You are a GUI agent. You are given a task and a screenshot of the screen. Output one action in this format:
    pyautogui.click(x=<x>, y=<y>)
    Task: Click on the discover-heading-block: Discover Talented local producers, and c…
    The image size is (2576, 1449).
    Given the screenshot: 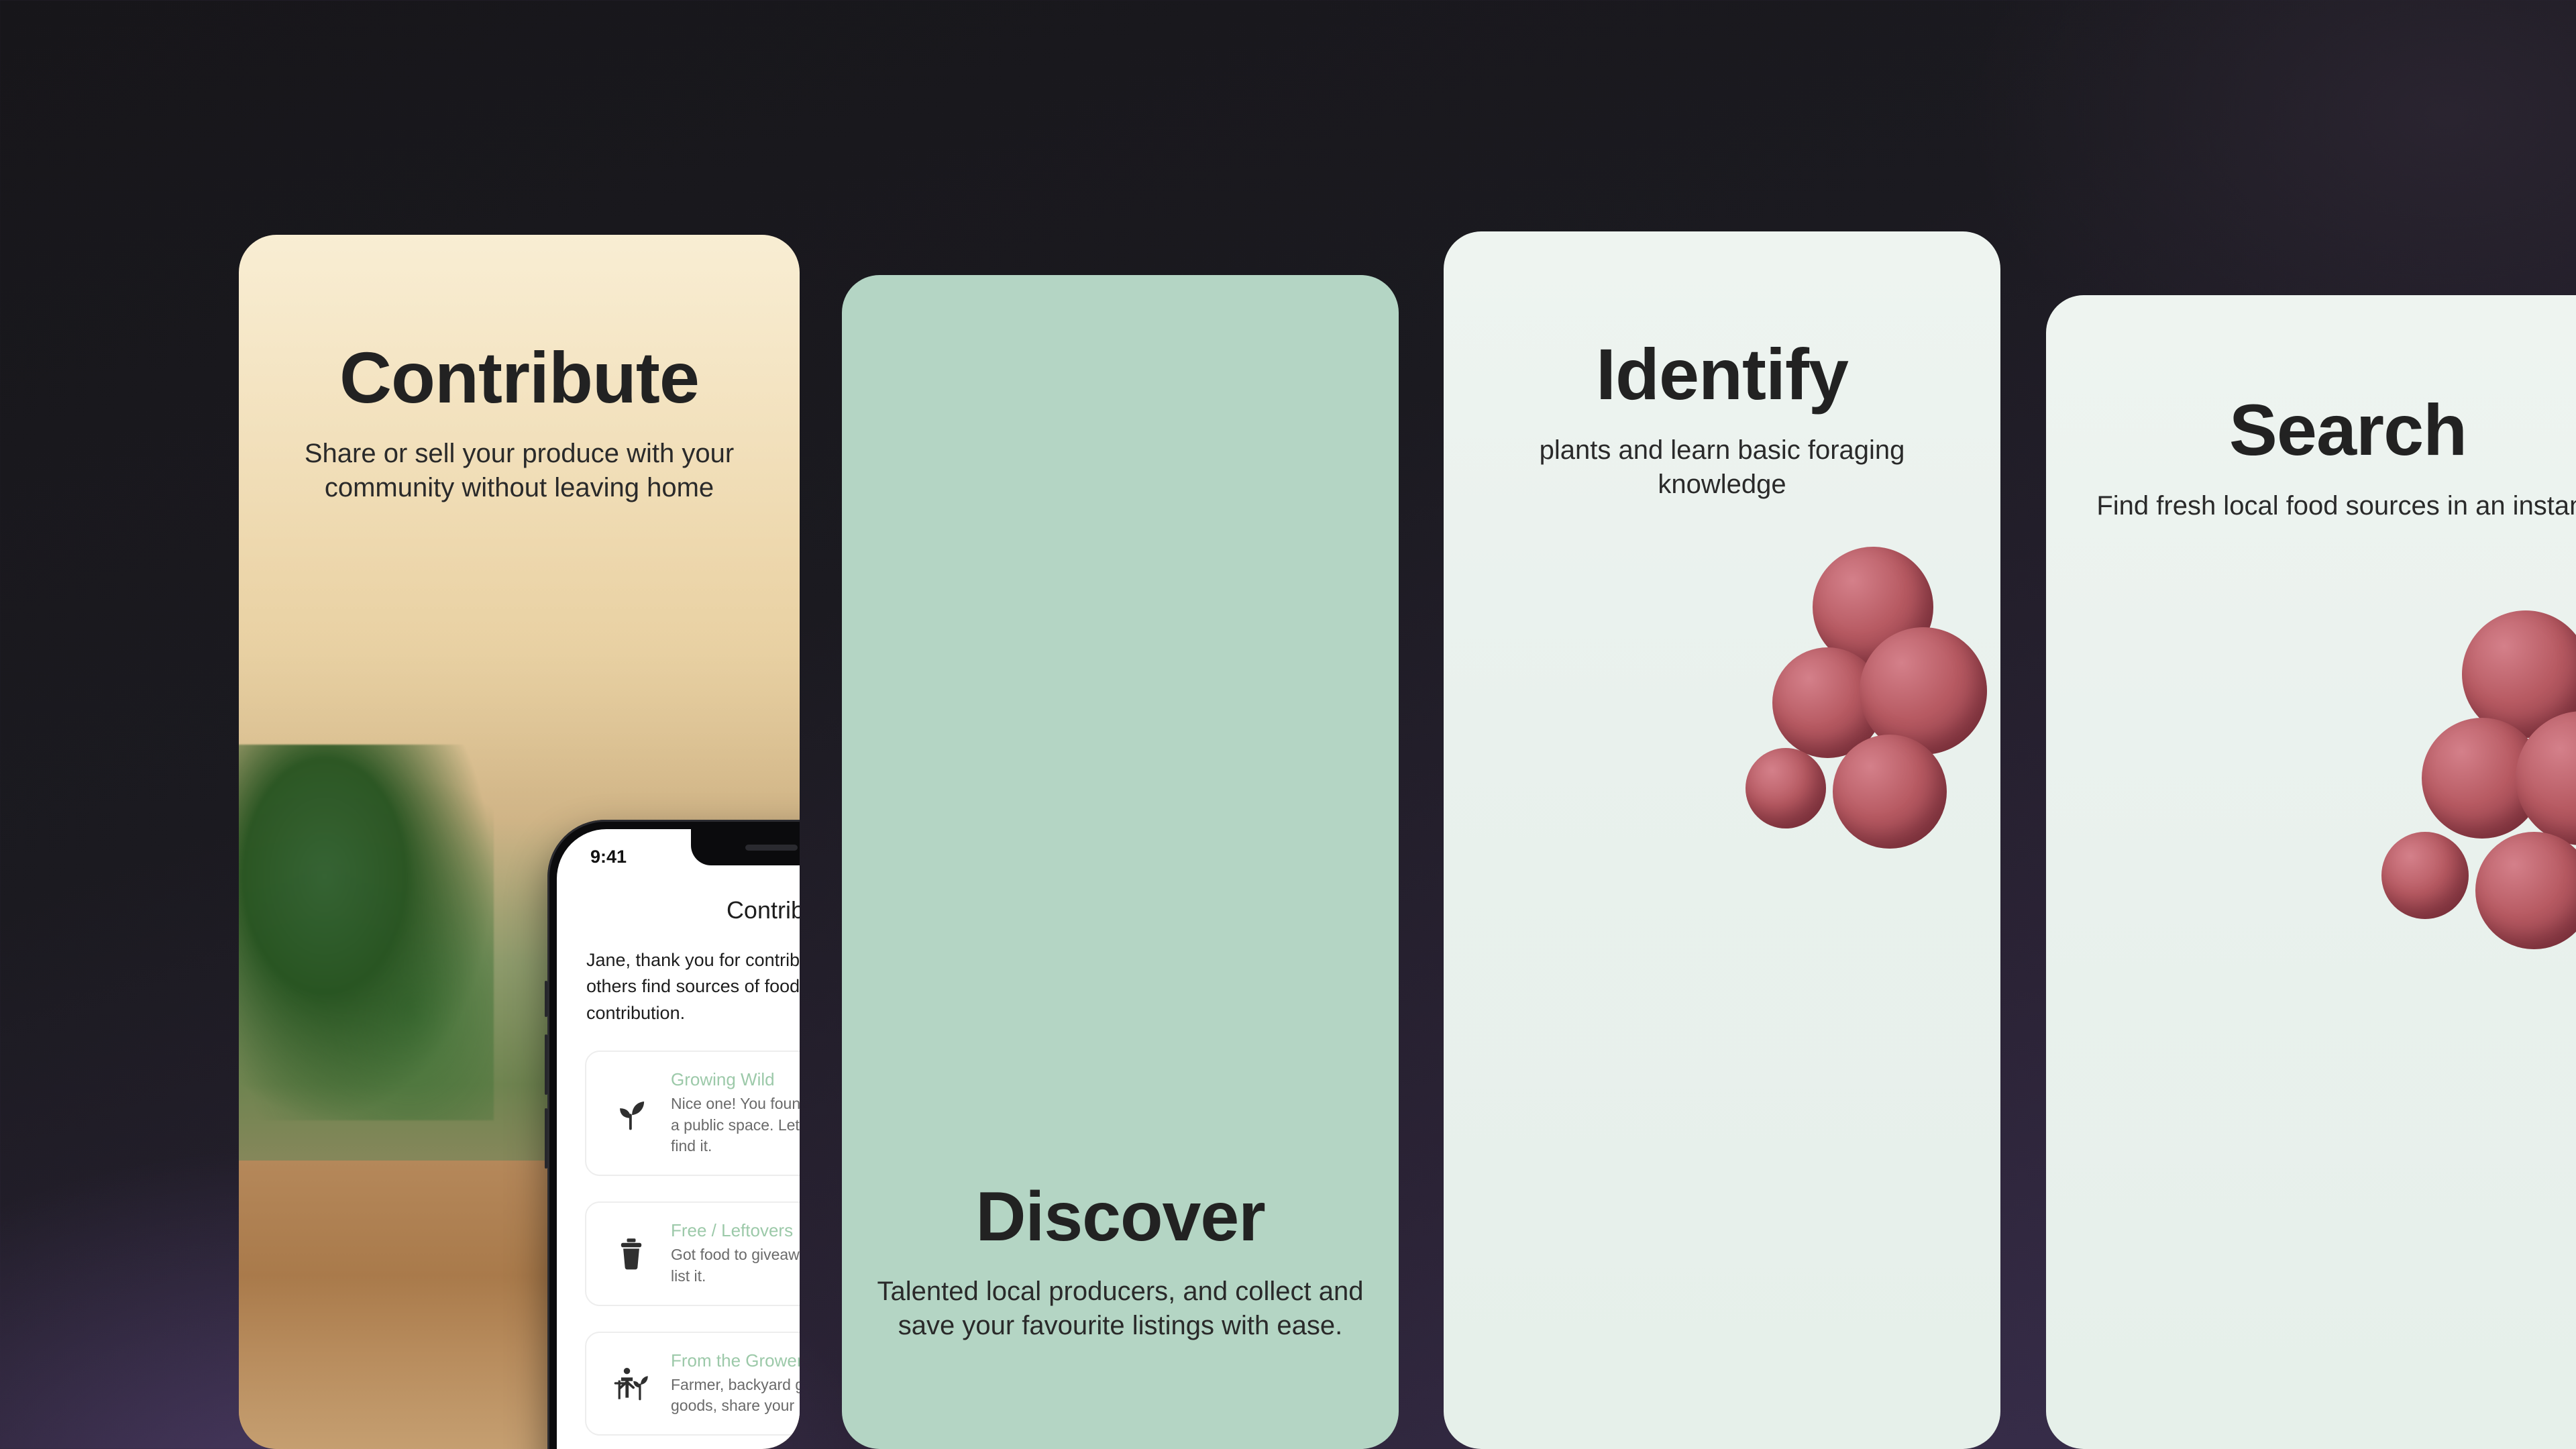 What is the action you would take?
    pyautogui.click(x=1120, y=1260)
    